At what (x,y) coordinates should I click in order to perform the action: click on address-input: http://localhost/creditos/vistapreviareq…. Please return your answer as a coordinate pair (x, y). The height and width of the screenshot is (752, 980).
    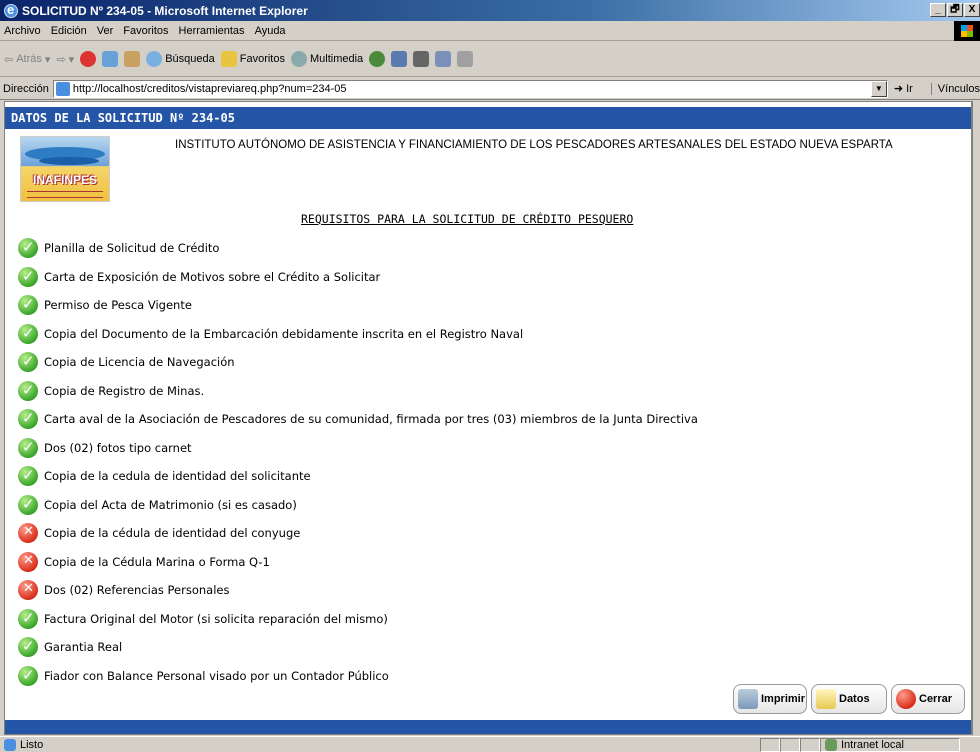
    Looking at the image, I should click on (470, 88).